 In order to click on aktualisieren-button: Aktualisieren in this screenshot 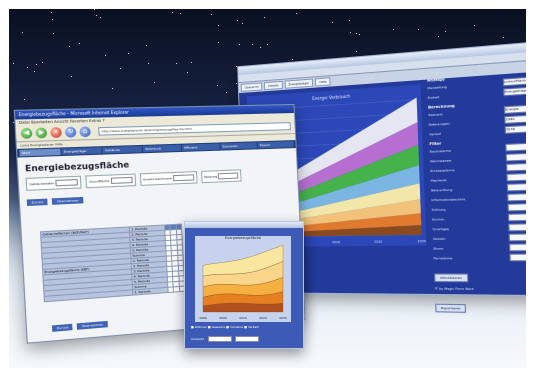, I will do `click(451, 277)`.